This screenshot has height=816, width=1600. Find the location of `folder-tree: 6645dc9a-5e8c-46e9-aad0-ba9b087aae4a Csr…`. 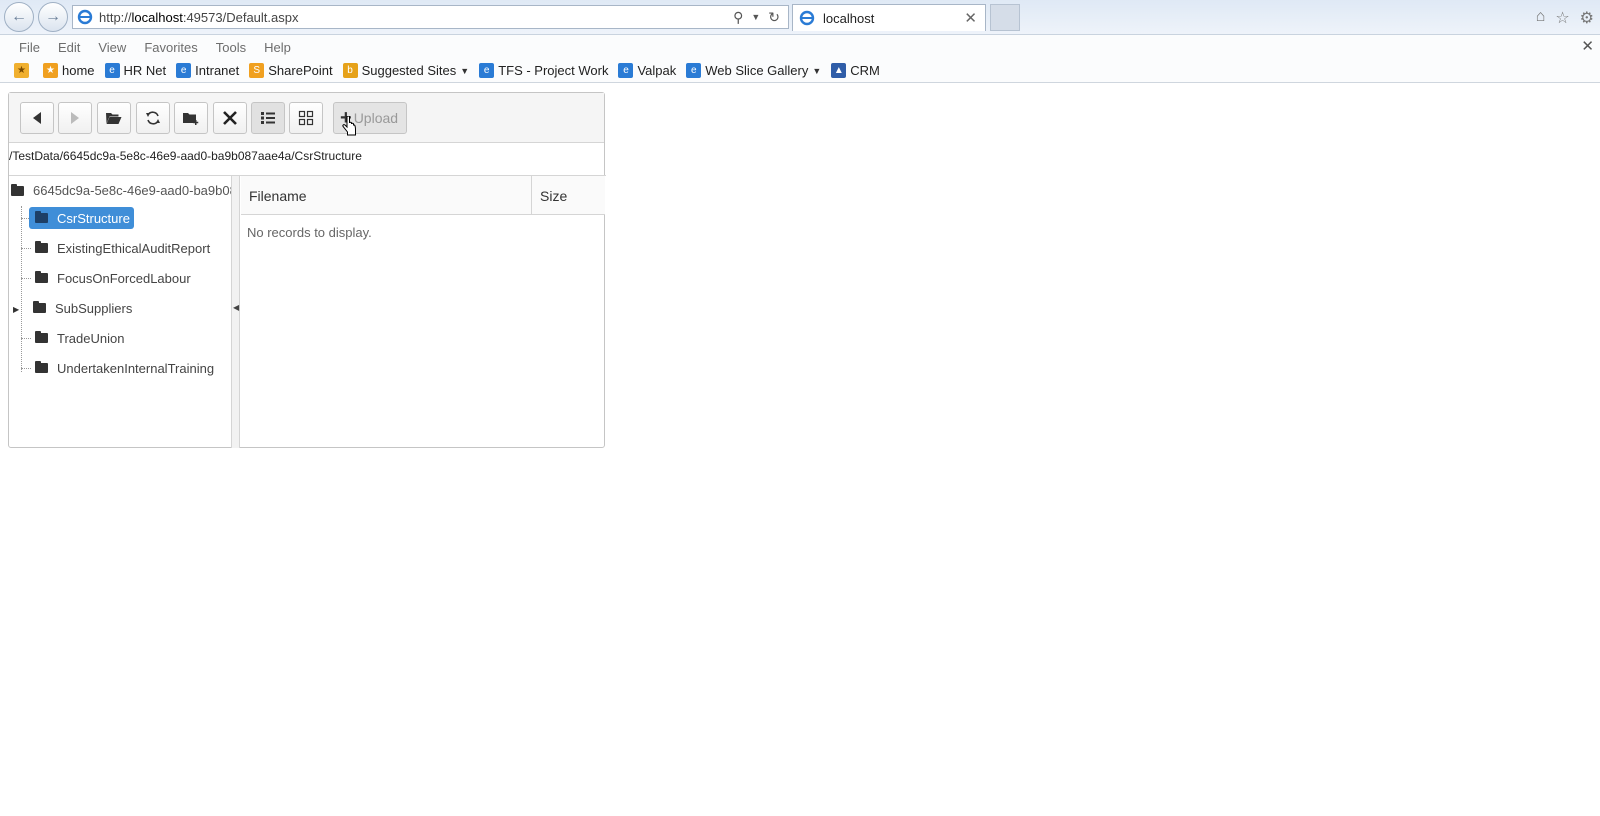

folder-tree: 6645dc9a-5e8c-46e9-aad0-ba9b087aae4a Csr… is located at coordinates (120, 312).